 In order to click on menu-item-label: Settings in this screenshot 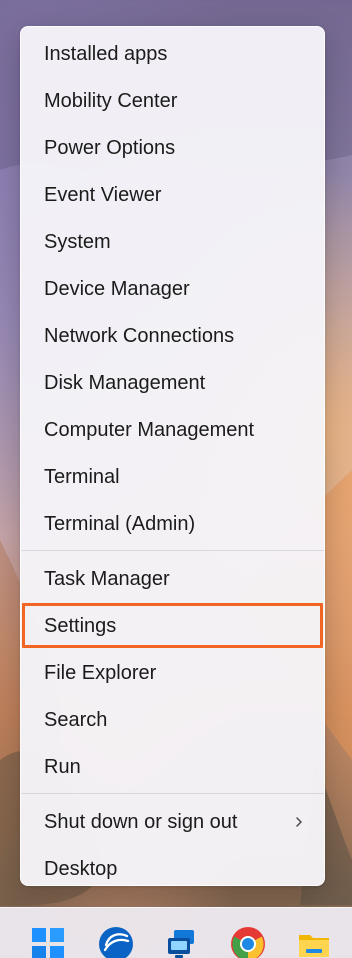, I will do `click(80, 625)`.